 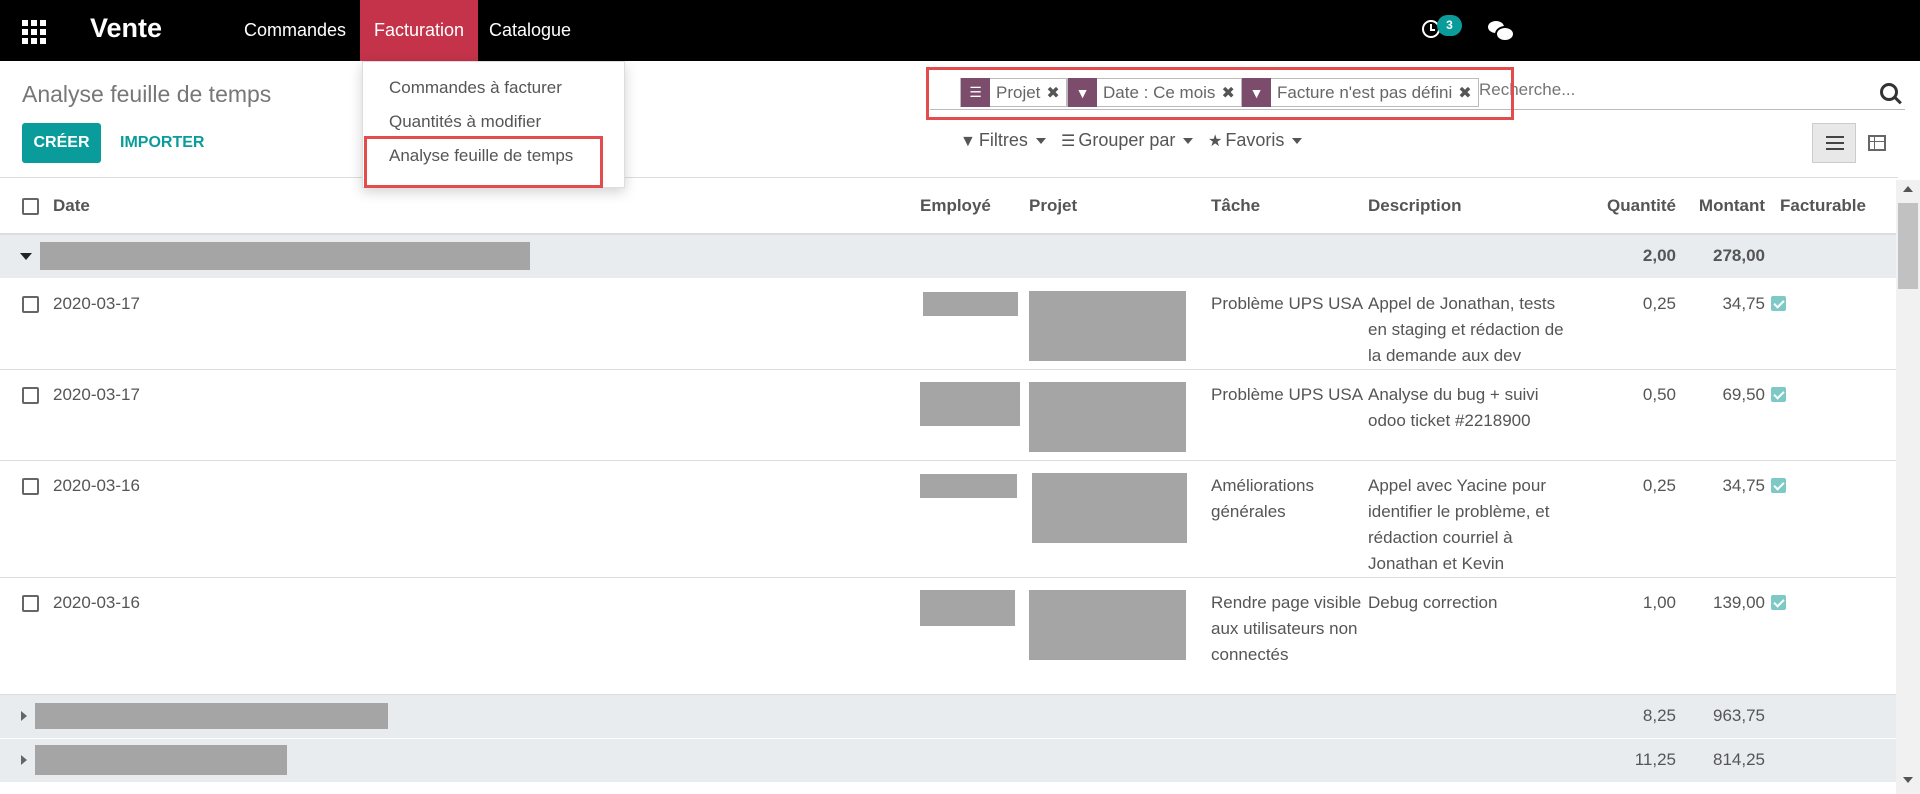 I want to click on group-amount: 814,25, so click(x=1720, y=760).